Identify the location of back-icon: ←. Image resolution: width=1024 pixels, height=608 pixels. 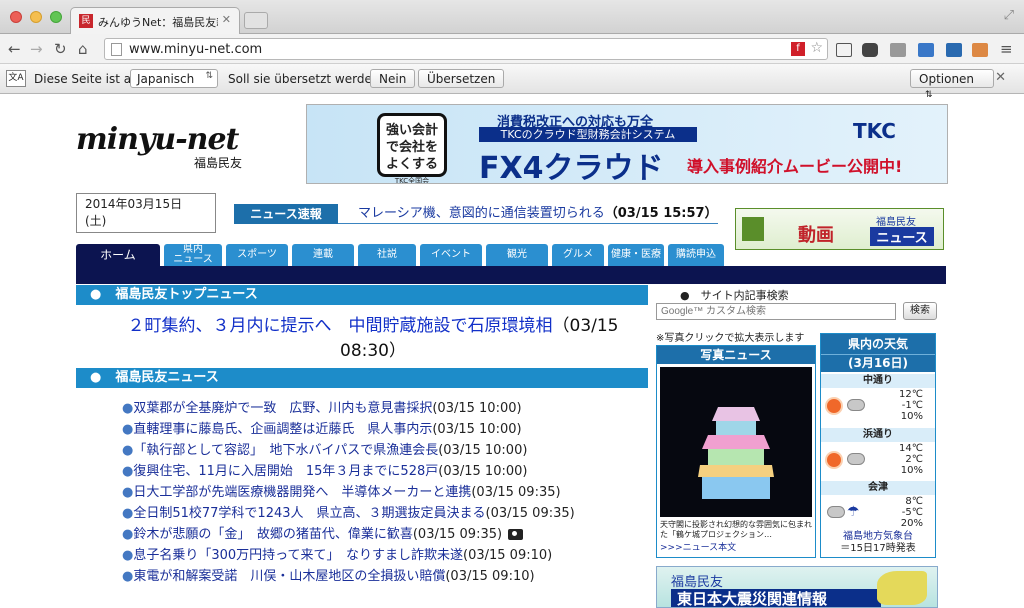
(14, 49).